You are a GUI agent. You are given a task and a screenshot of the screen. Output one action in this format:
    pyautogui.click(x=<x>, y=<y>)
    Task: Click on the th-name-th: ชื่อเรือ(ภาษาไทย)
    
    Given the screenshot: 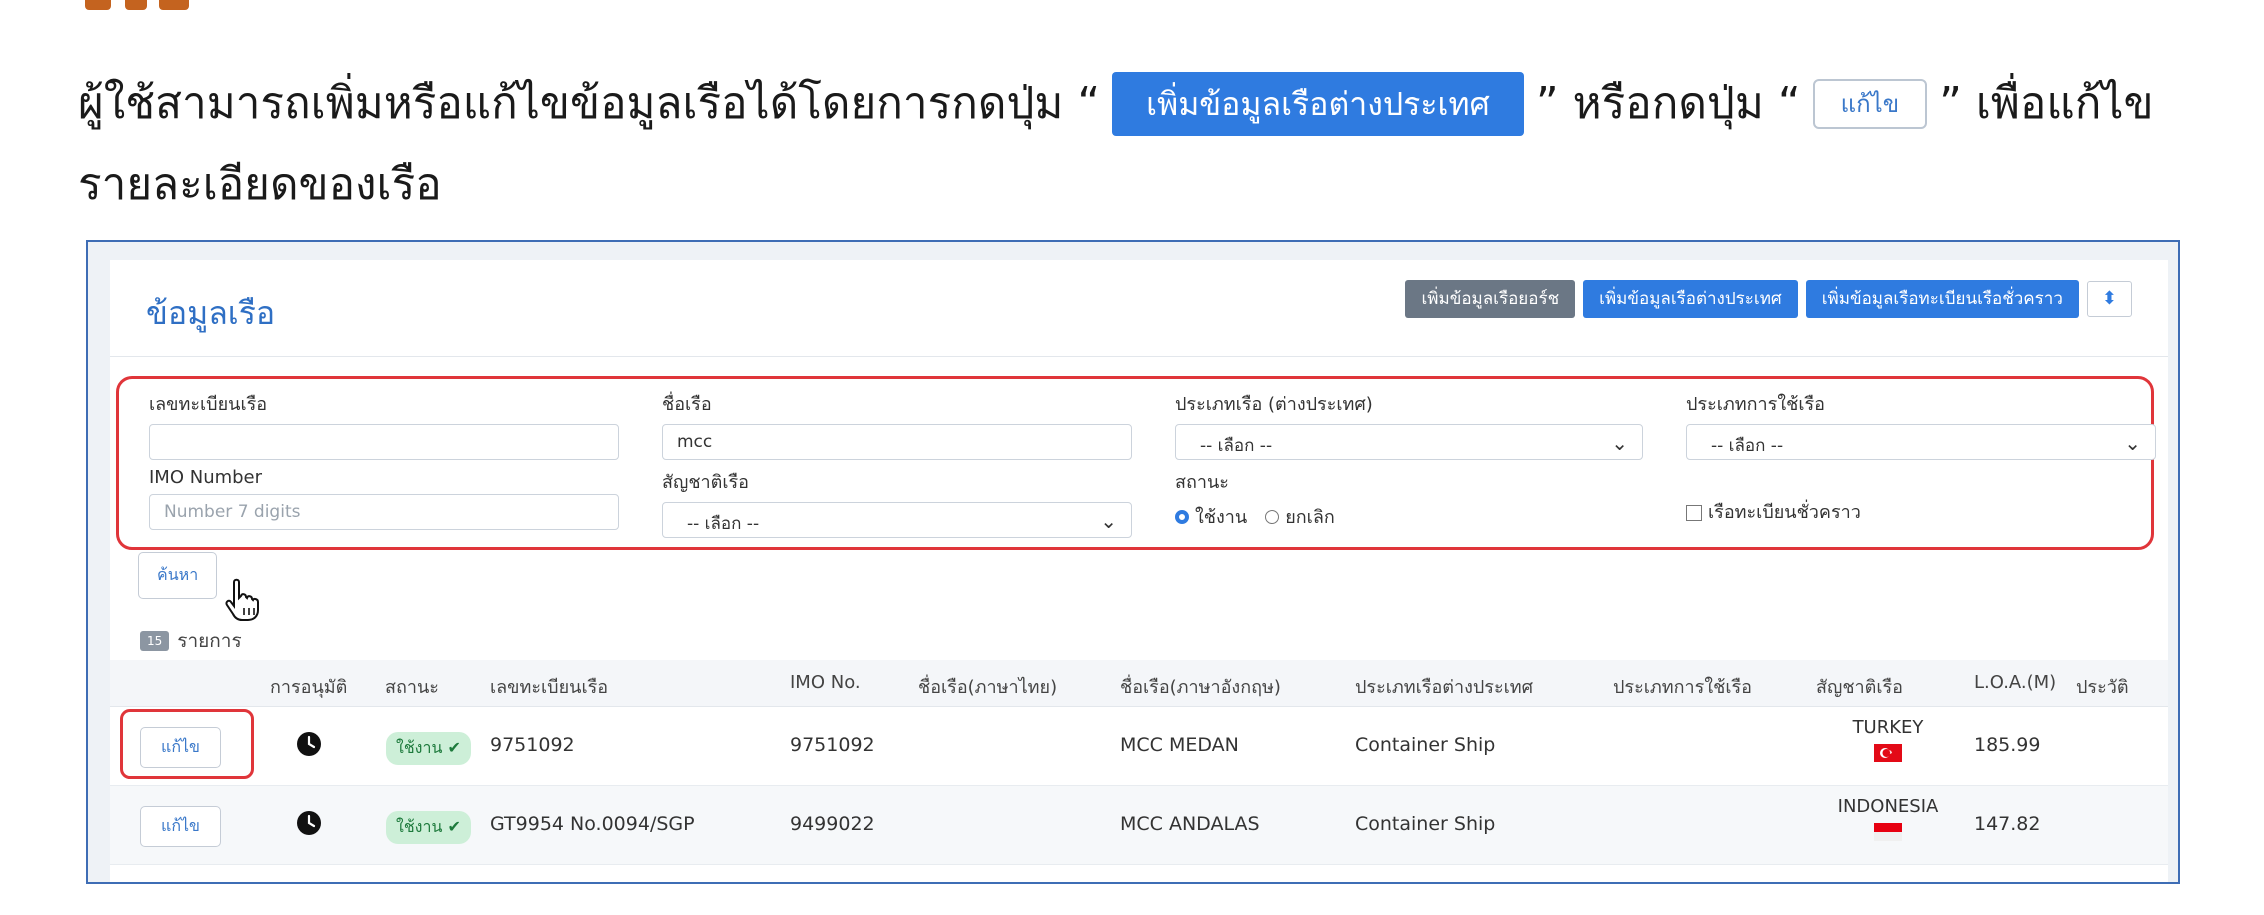 What is the action you would take?
    pyautogui.click(x=988, y=687)
    